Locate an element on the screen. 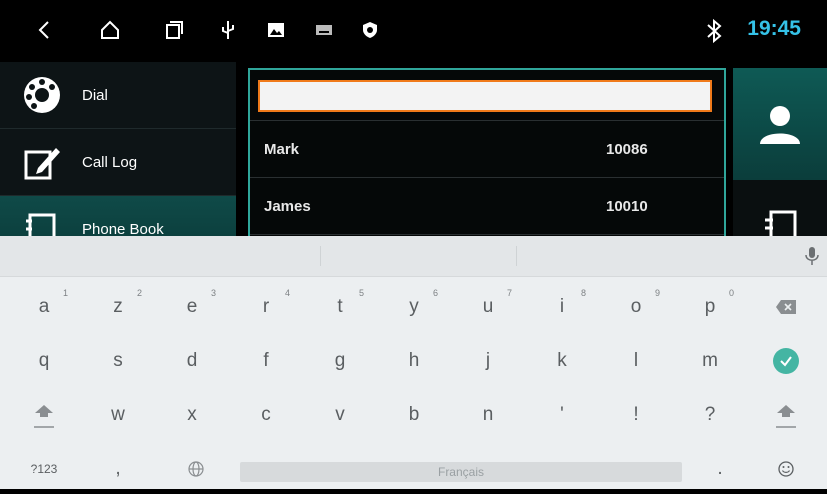  shield-icon is located at coordinates (370, 30).